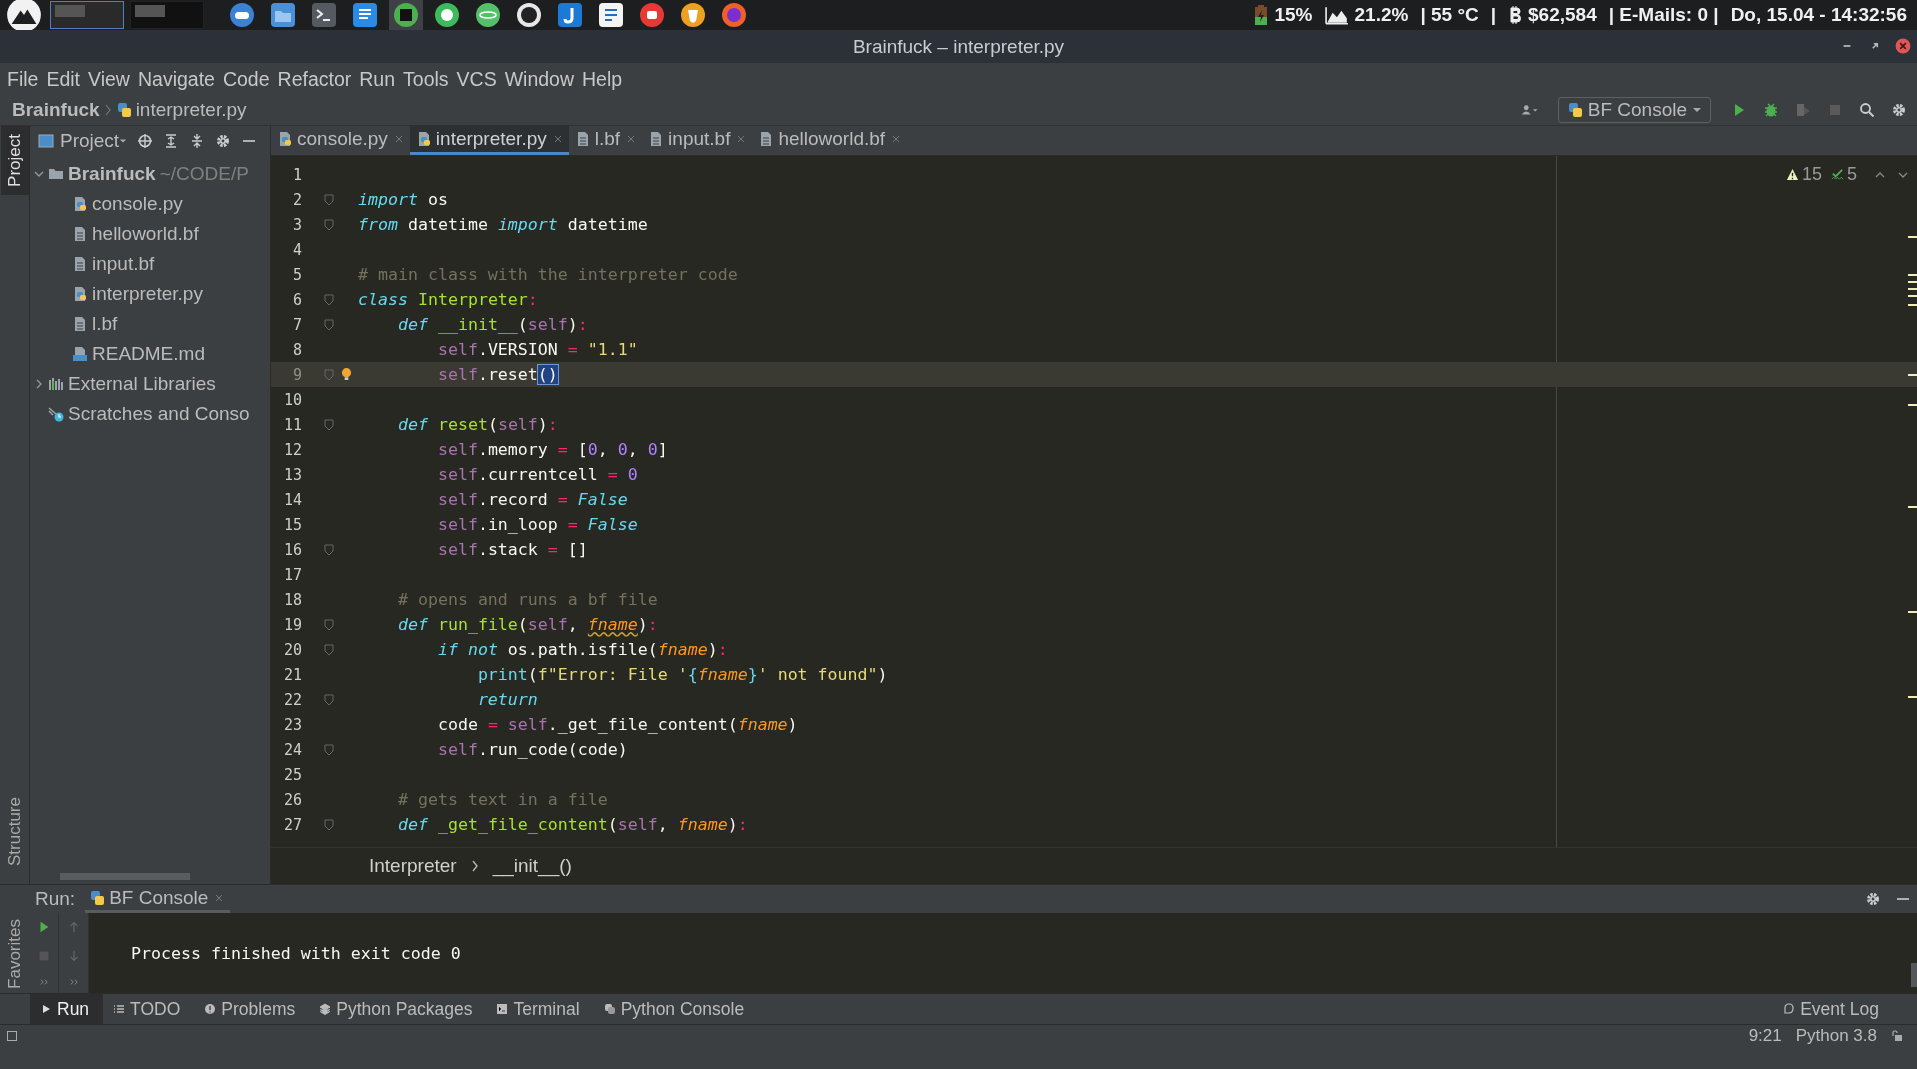  Describe the element at coordinates (90, 140) in the screenshot. I see `panel-title: Project` at that location.